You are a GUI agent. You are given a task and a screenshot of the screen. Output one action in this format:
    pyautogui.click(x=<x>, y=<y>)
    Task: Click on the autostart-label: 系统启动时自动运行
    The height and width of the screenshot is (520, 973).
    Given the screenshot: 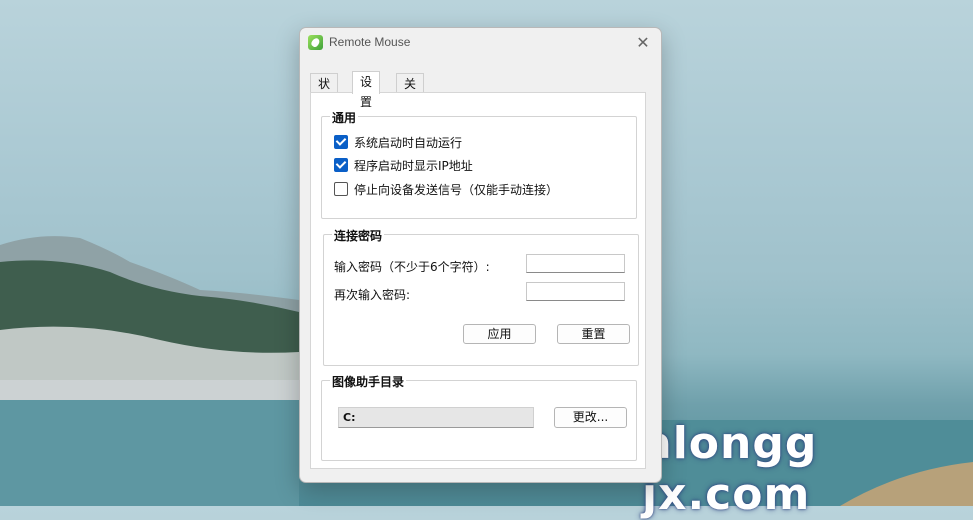 What is the action you would take?
    pyautogui.click(x=408, y=143)
    